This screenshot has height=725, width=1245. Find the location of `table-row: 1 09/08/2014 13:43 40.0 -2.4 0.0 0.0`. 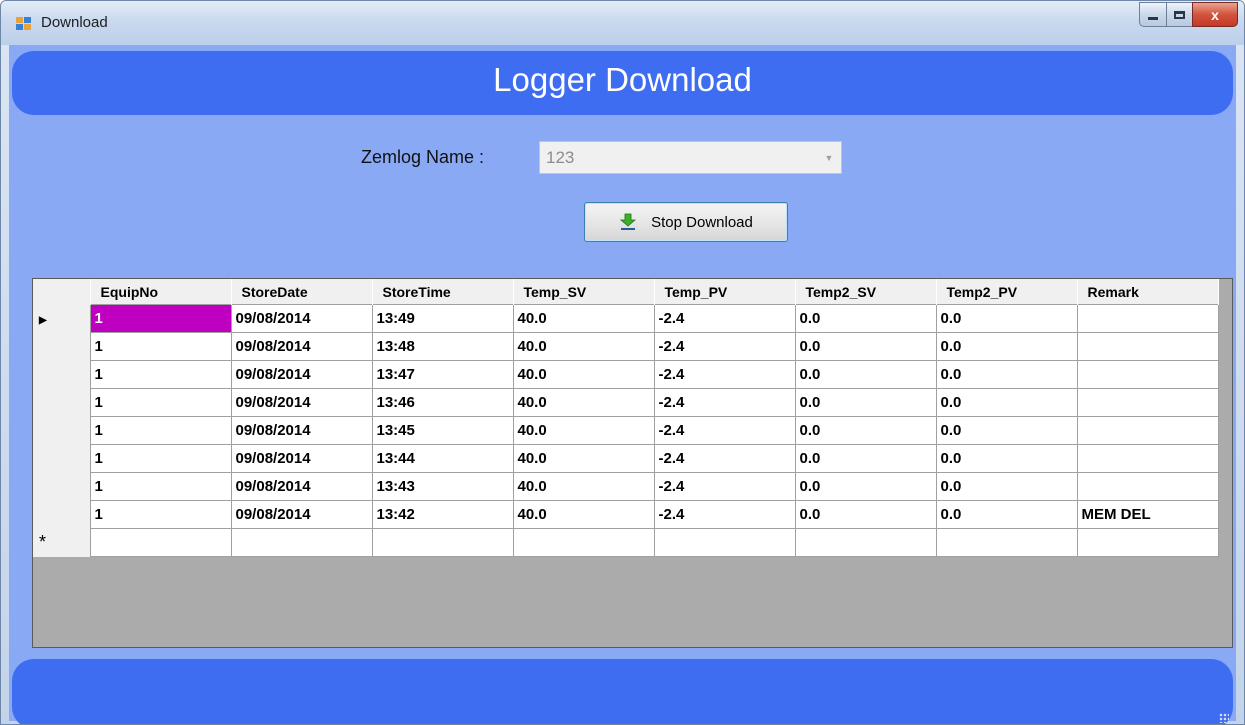

table-row: 1 09/08/2014 13:43 40.0 -2.4 0.0 0.0 is located at coordinates (626, 486).